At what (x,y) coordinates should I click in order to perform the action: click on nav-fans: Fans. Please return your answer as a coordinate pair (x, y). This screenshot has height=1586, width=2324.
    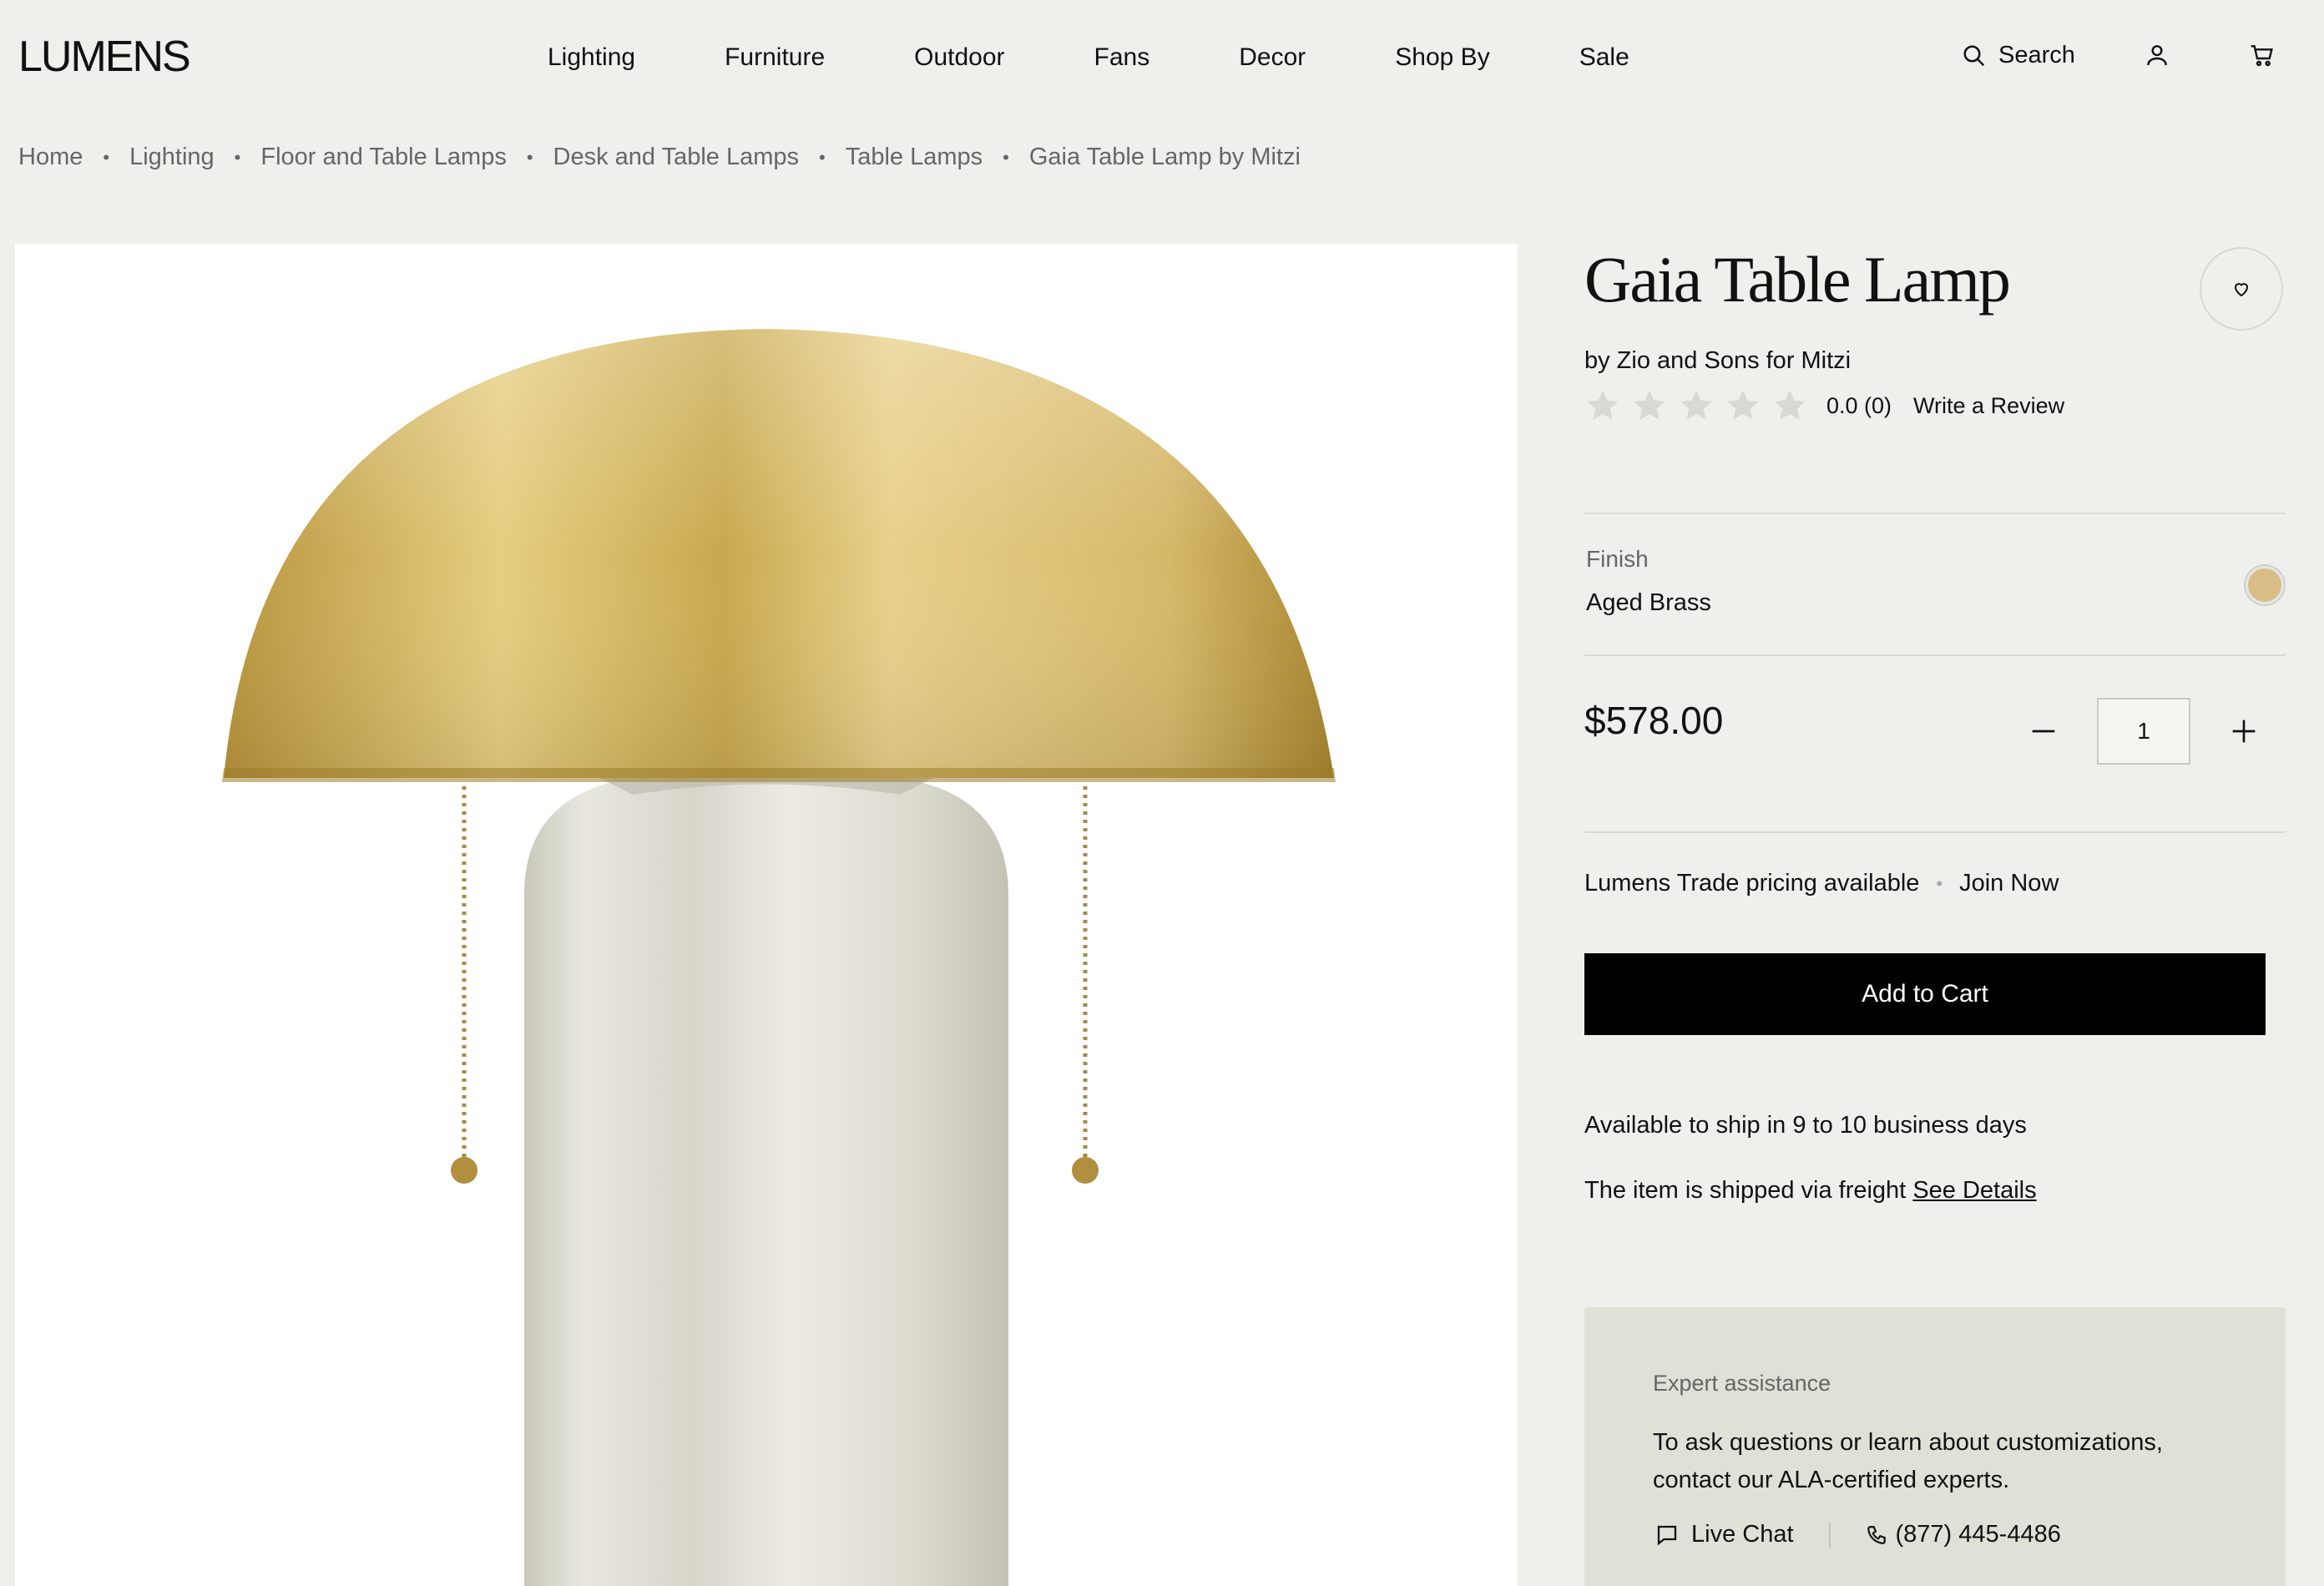
    Looking at the image, I should click on (1122, 57).